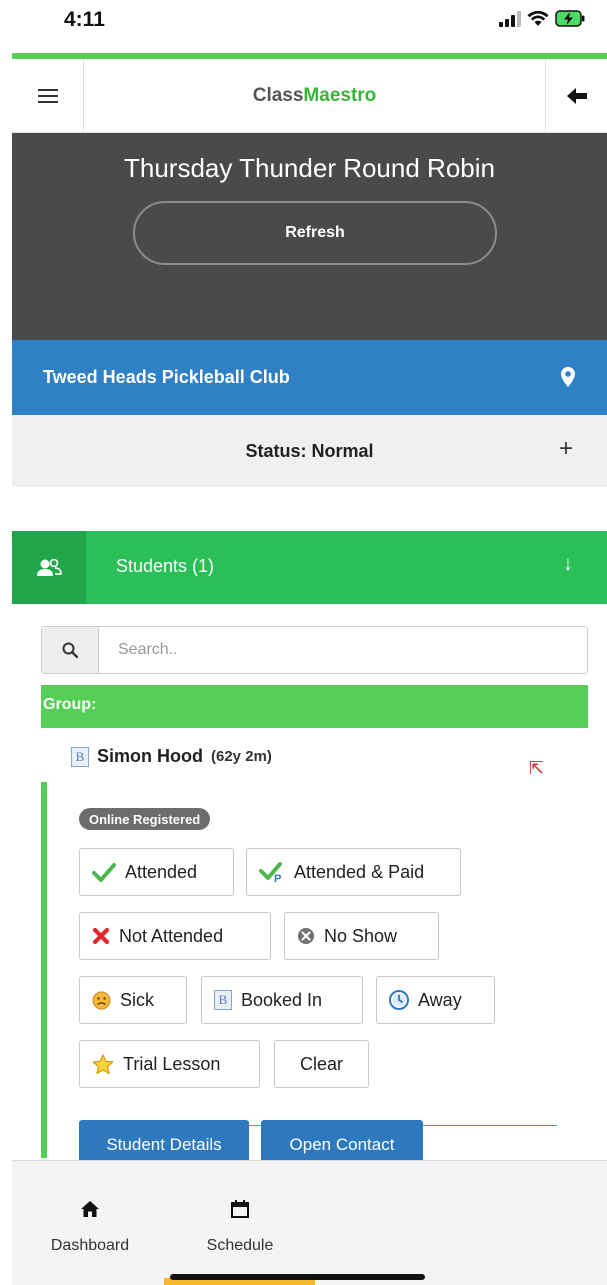 Image resolution: width=607 pixels, height=1285 pixels. Describe the element at coordinates (359, 871) in the screenshot. I see `attended-paid-label: Attended & Paid` at that location.